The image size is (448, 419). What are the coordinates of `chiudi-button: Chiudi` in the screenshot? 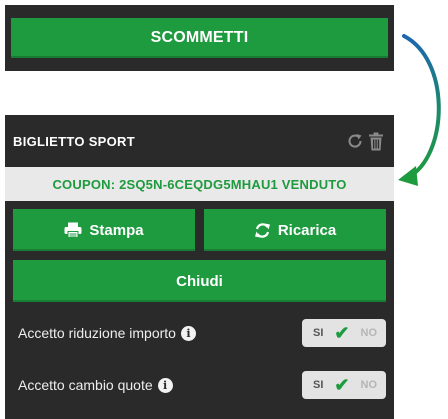 It's located at (199, 281).